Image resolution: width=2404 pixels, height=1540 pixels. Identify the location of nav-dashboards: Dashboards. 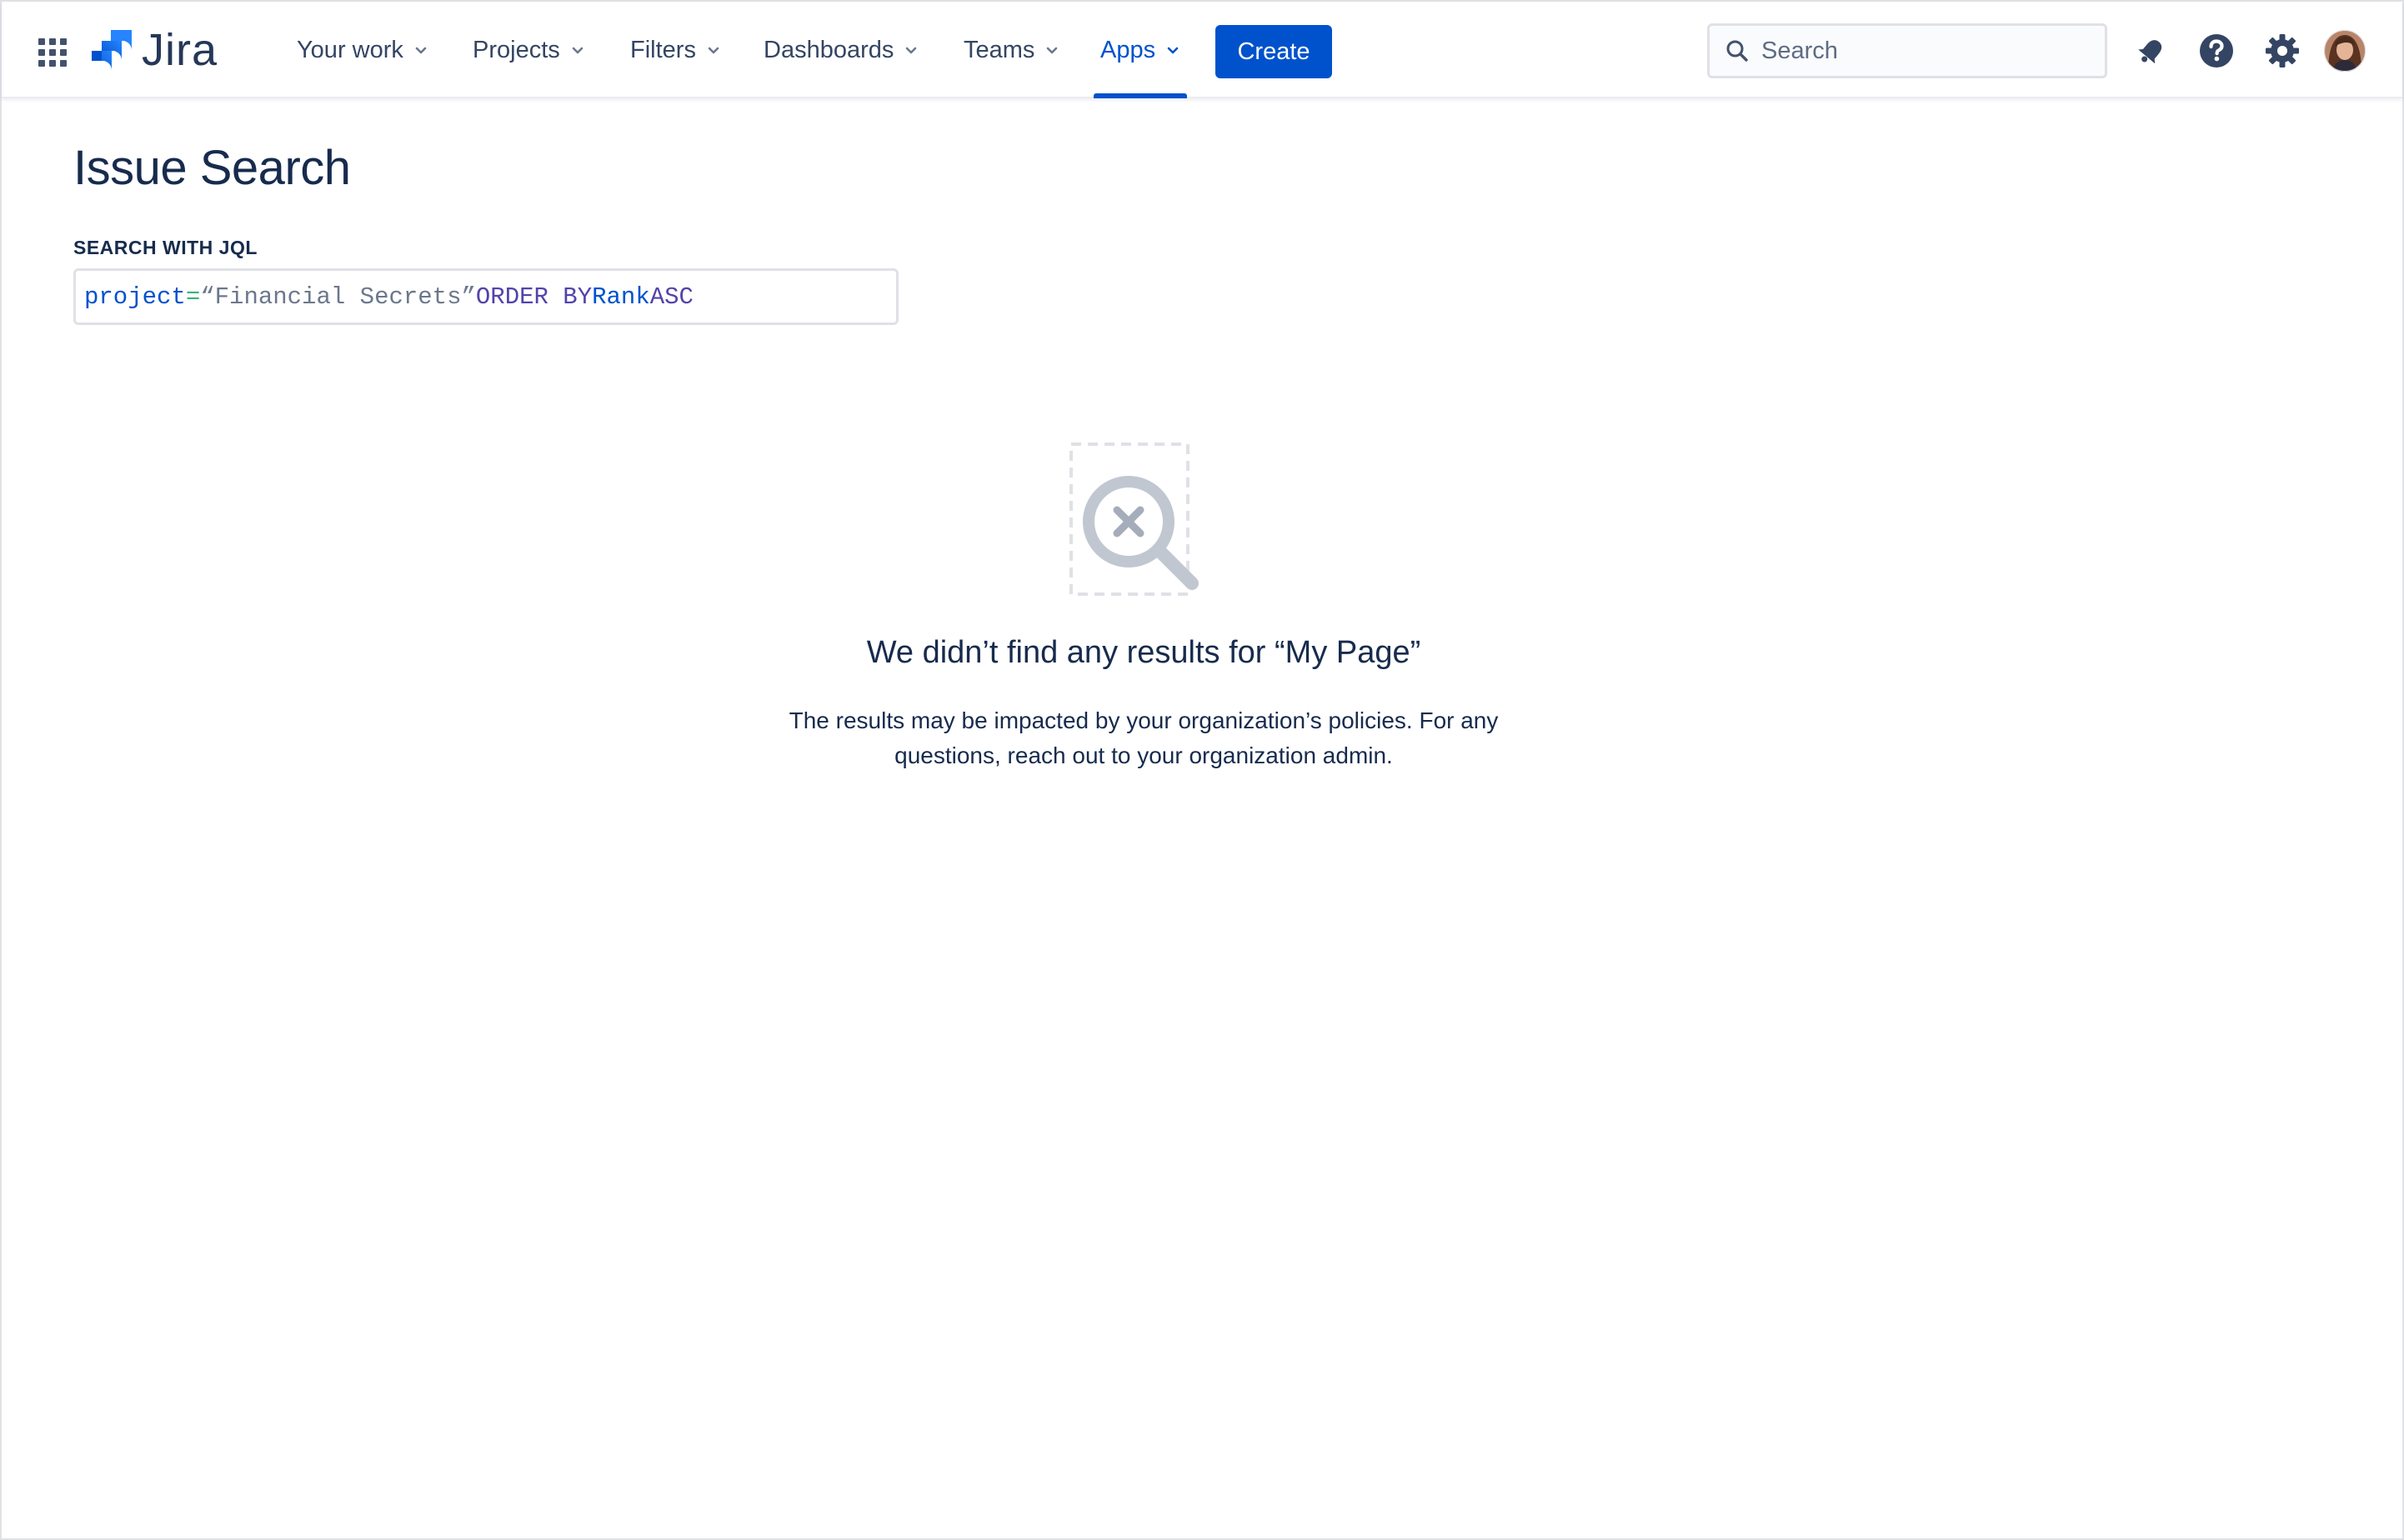
(841, 50).